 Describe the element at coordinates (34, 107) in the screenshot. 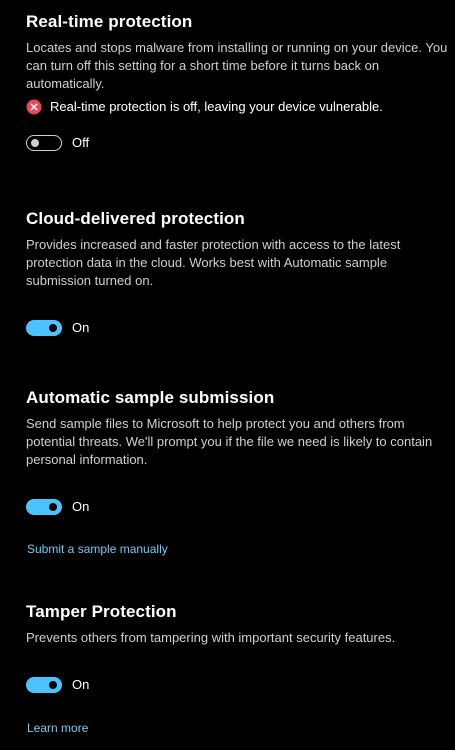

I see `error-circle-icon` at that location.